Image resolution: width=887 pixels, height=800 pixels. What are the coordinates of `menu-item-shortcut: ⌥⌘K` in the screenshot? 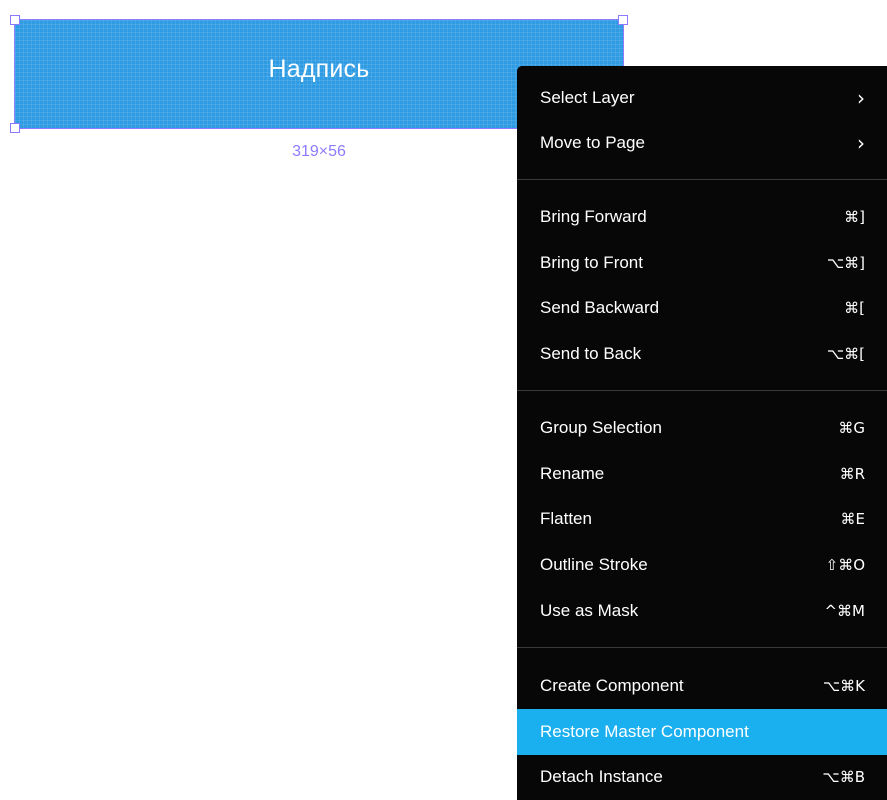 It's located at (843, 686).